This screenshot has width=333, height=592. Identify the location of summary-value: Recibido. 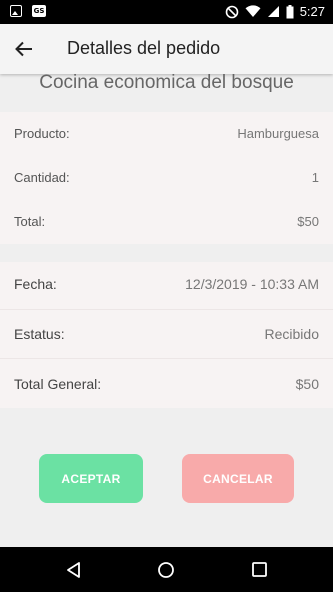
(291, 334).